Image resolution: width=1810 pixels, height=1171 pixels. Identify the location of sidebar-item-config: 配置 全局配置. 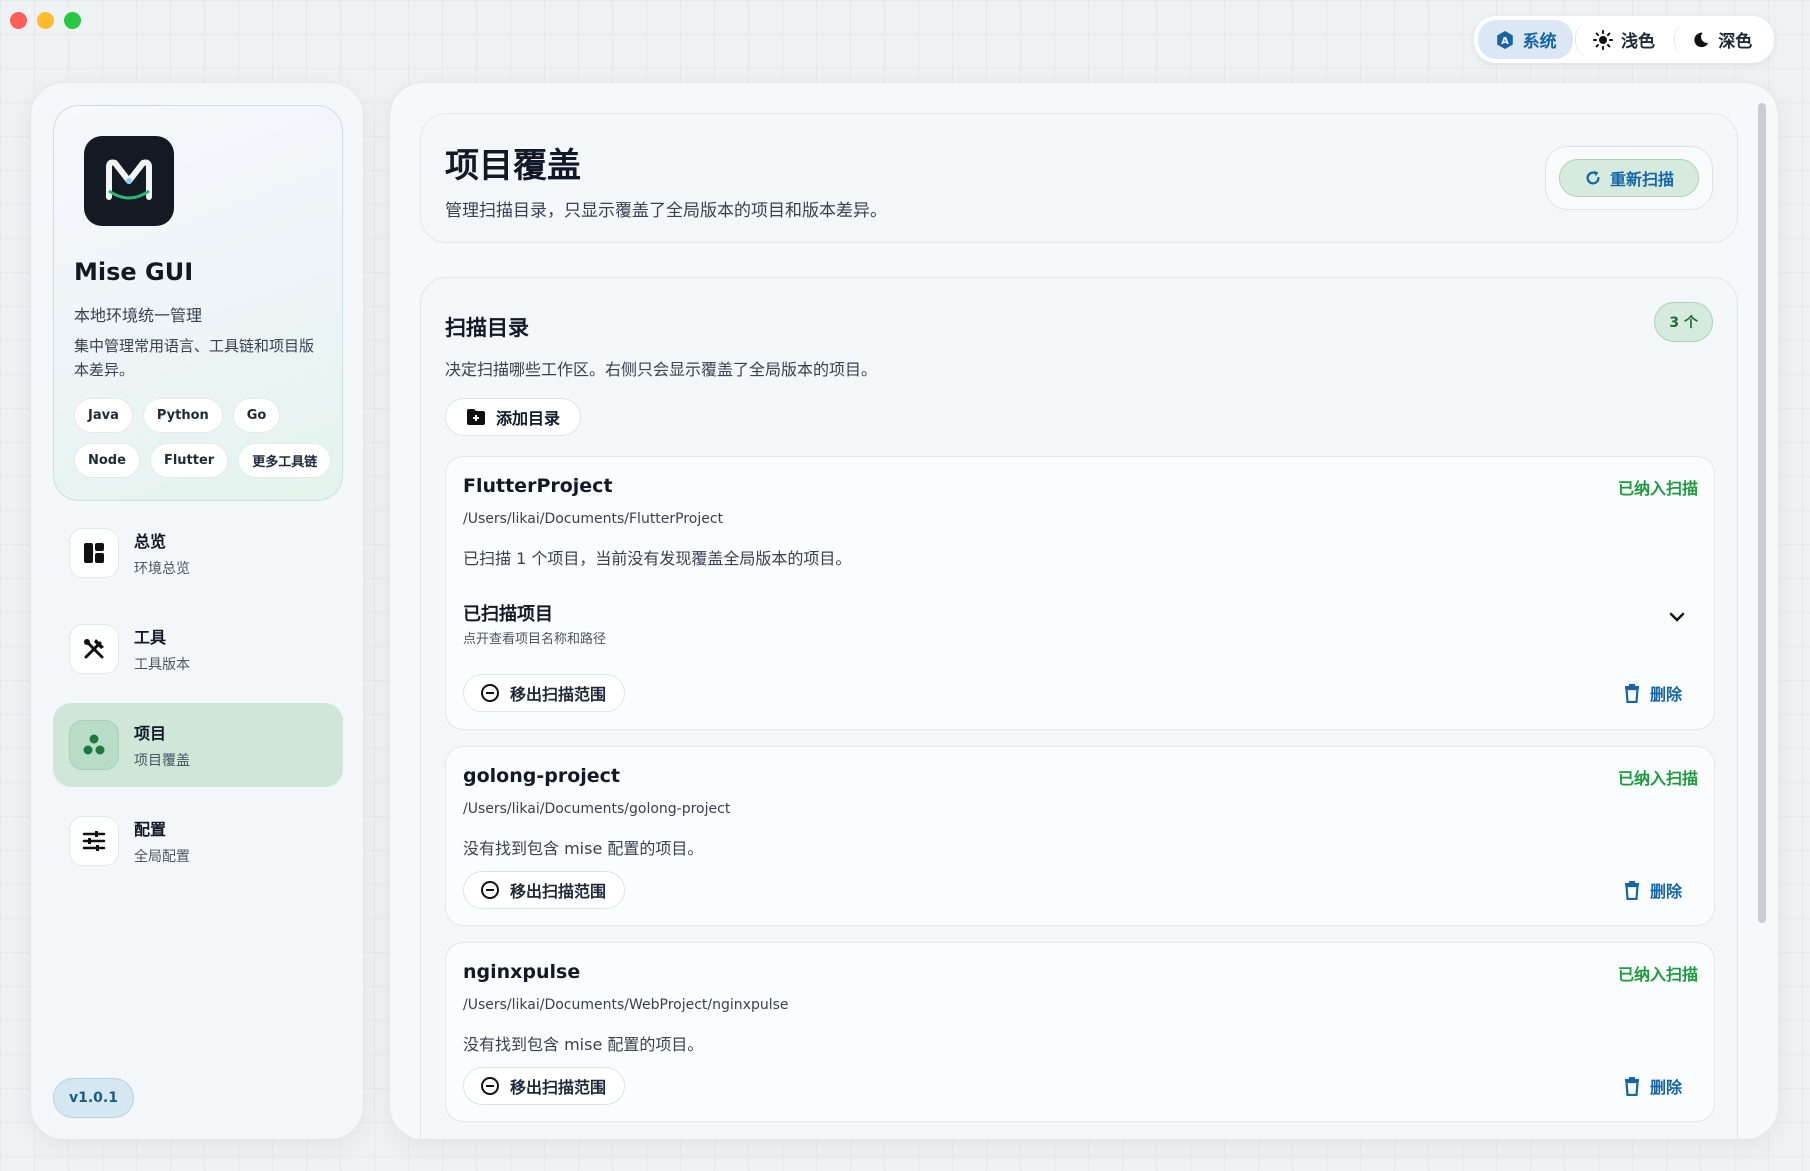
(198, 841).